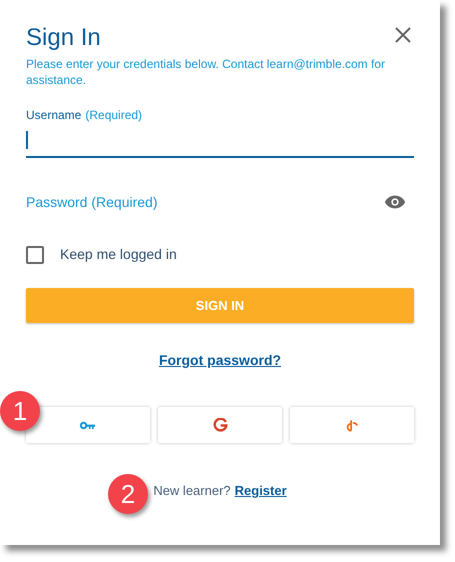 Image resolution: width=455 pixels, height=562 pixels. What do you see at coordinates (63, 38) in the screenshot?
I see `dialog-title: Sign In` at bounding box center [63, 38].